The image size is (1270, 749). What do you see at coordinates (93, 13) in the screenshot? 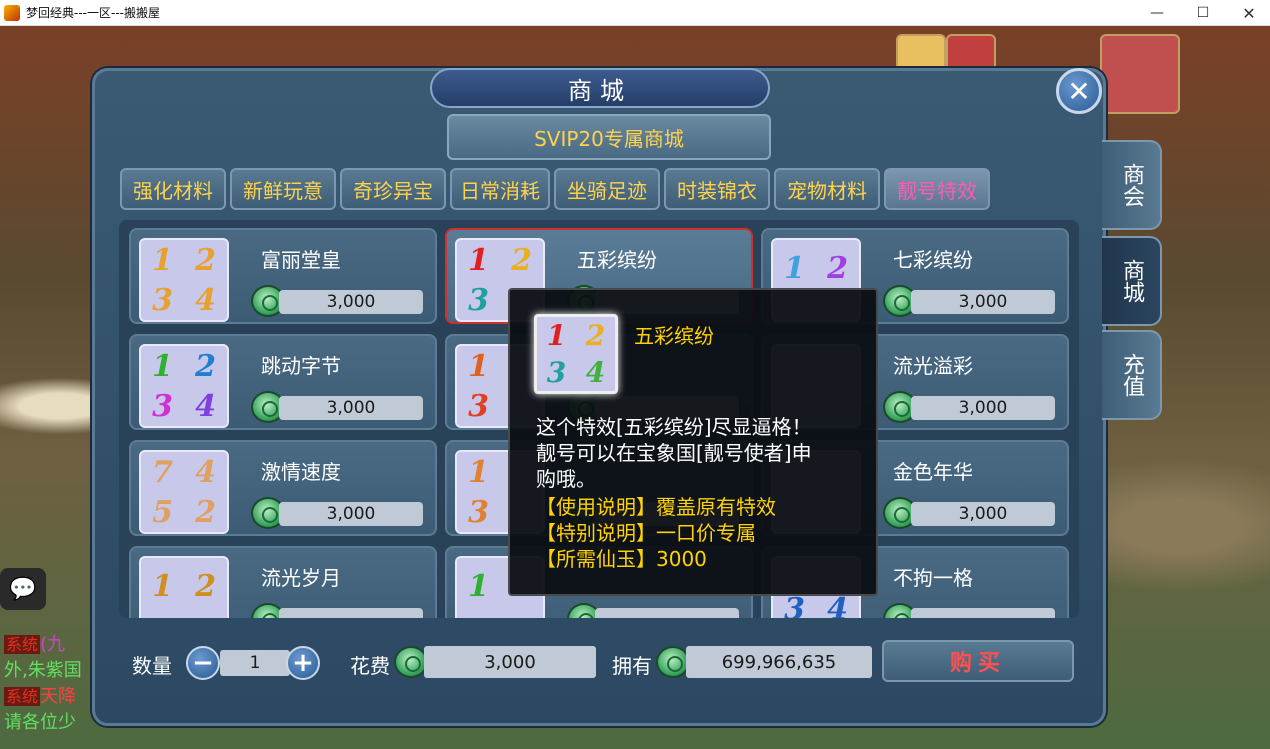
I see `window-title: 梦回经典---一区---搬搬屋` at bounding box center [93, 13].